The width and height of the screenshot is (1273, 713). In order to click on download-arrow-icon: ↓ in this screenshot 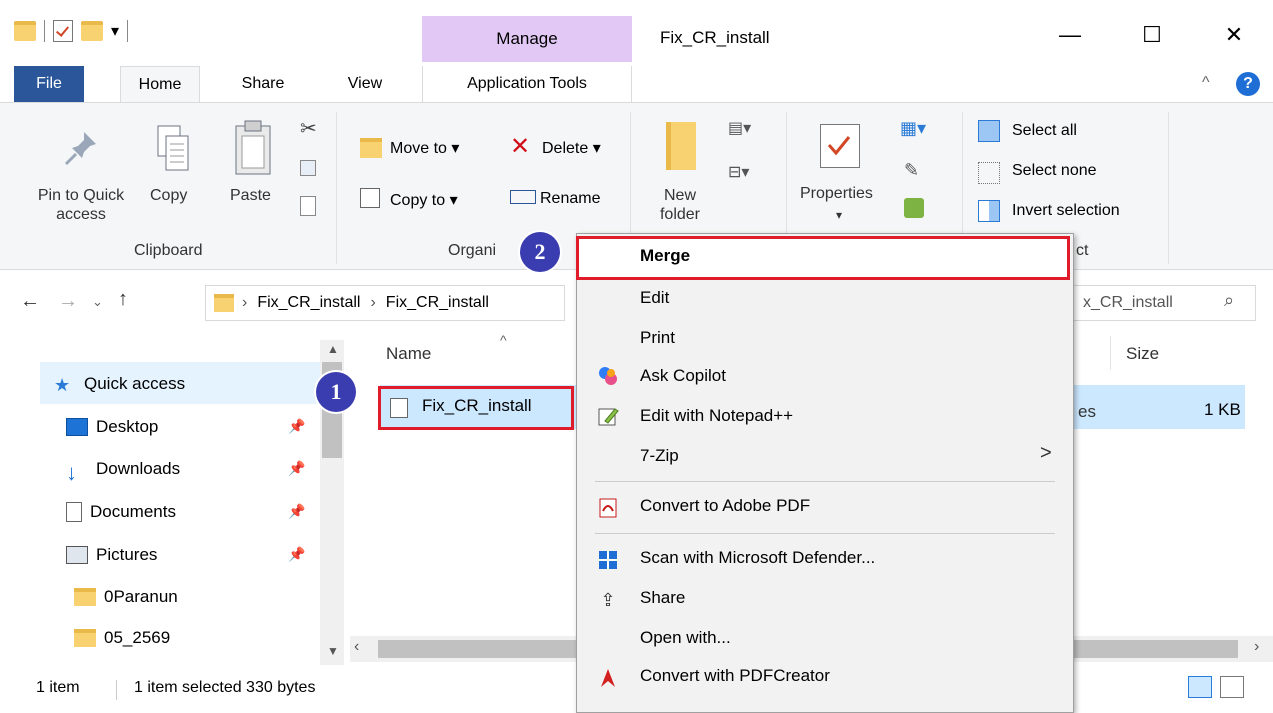, I will do `click(71, 472)`.